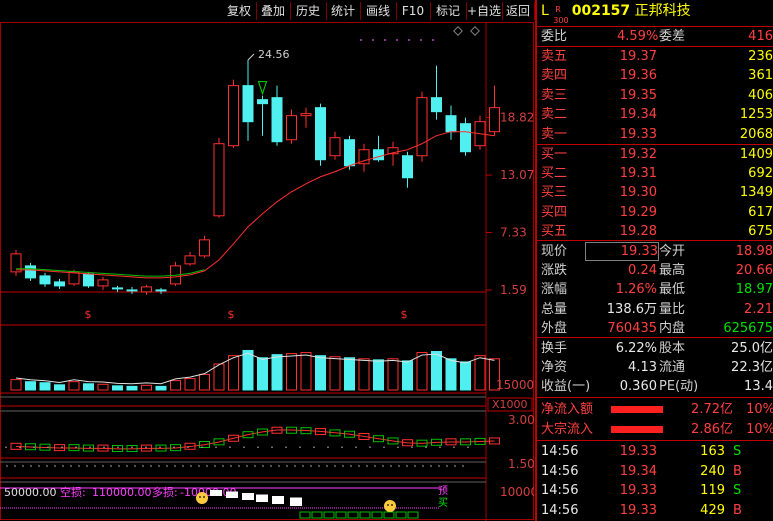 The image size is (773, 521). What do you see at coordinates (517, 117) in the screenshot?
I see `price-axis-label: 18.82` at bounding box center [517, 117].